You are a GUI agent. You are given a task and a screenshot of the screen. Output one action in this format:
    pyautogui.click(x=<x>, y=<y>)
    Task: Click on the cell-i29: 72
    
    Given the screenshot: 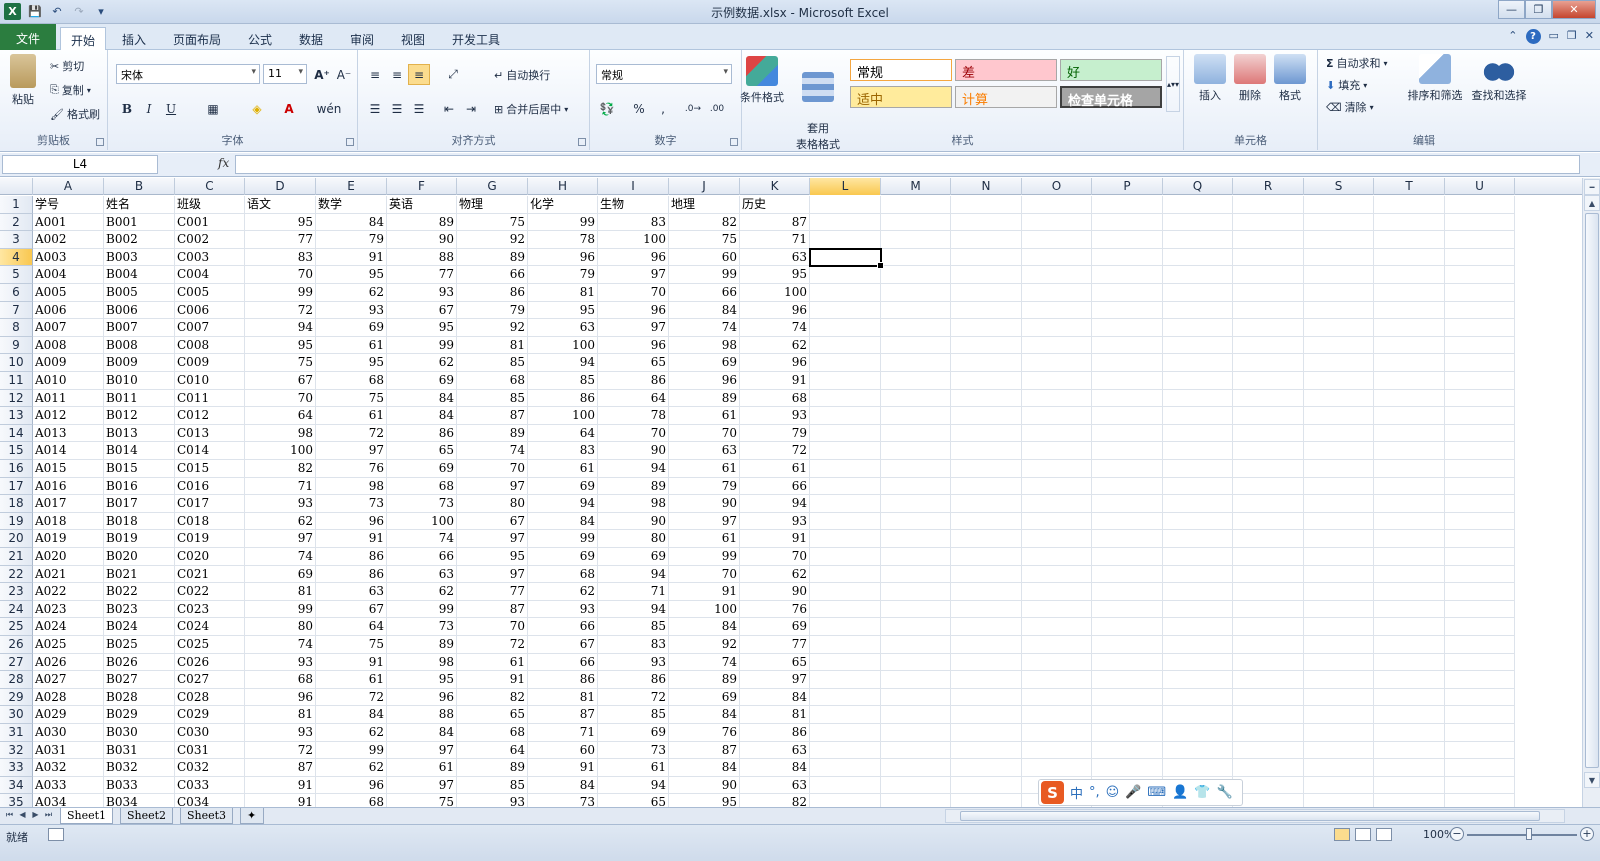 What is the action you would take?
    pyautogui.click(x=633, y=697)
    